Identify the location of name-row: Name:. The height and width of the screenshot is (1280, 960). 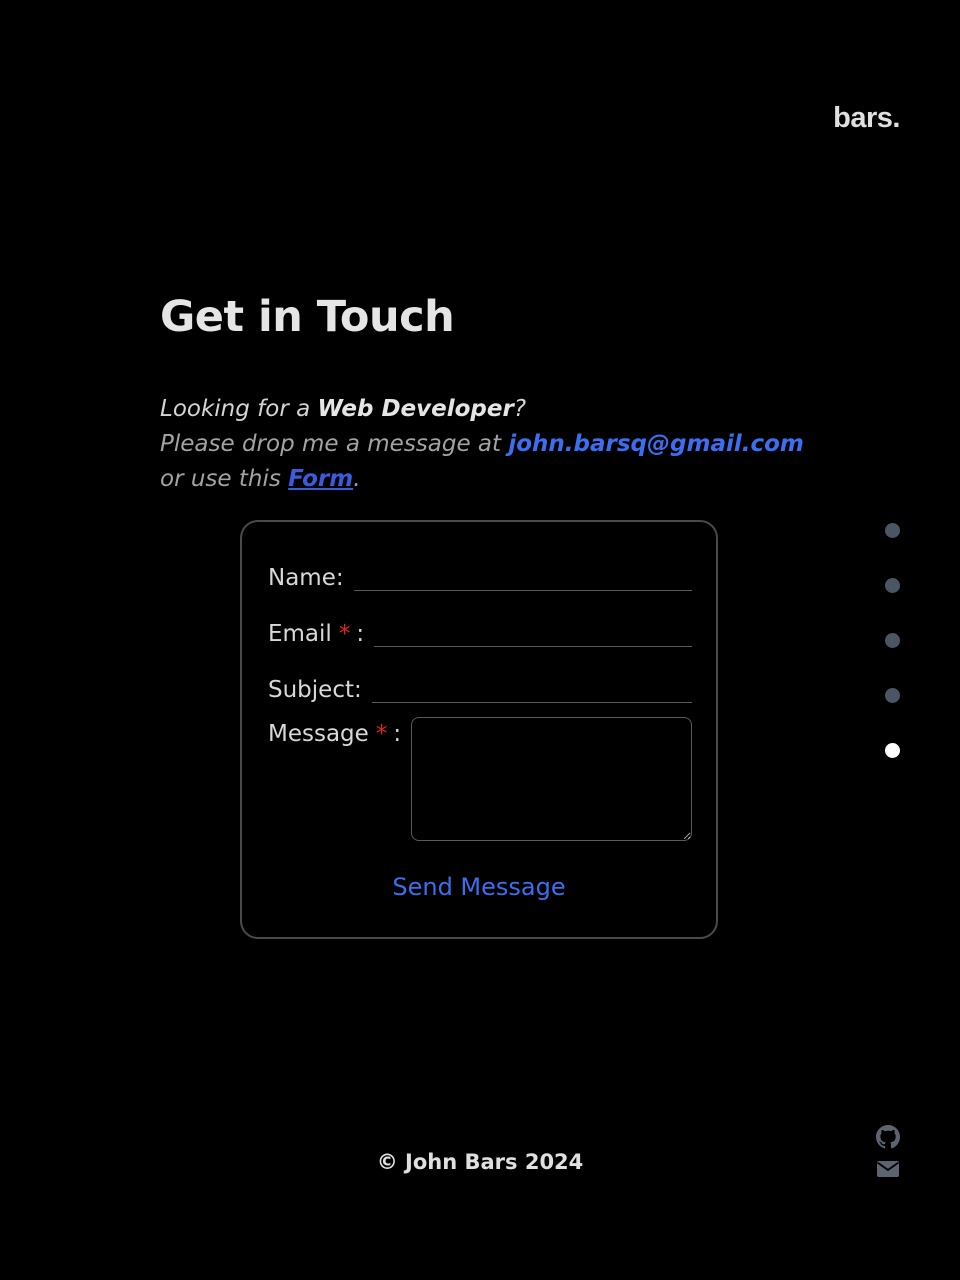
(480, 574).